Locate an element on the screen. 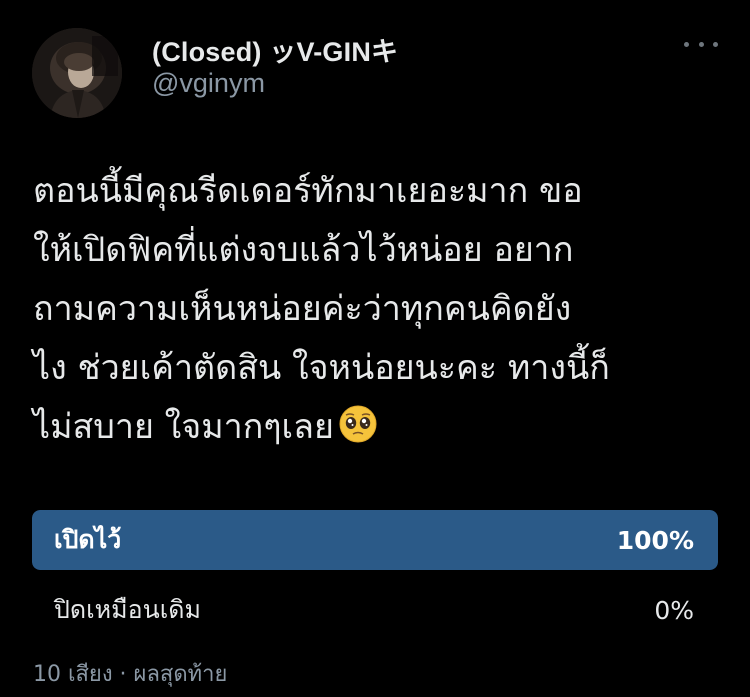 This screenshot has width=750, height=697. avatar-photo is located at coordinates (77, 73).